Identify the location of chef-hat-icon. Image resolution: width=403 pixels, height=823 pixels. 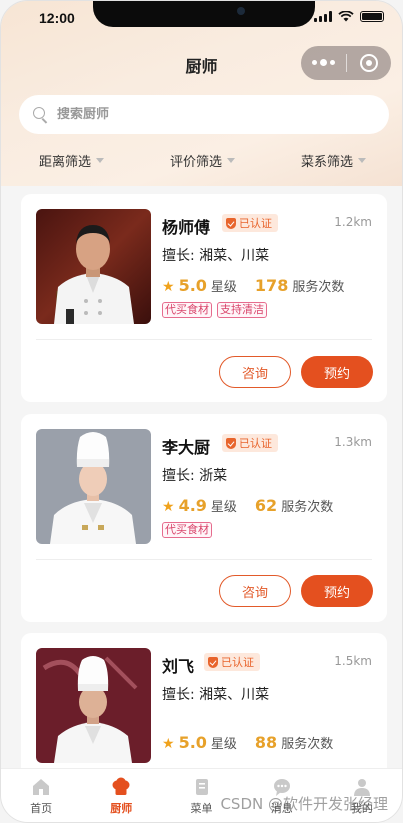
(121, 786).